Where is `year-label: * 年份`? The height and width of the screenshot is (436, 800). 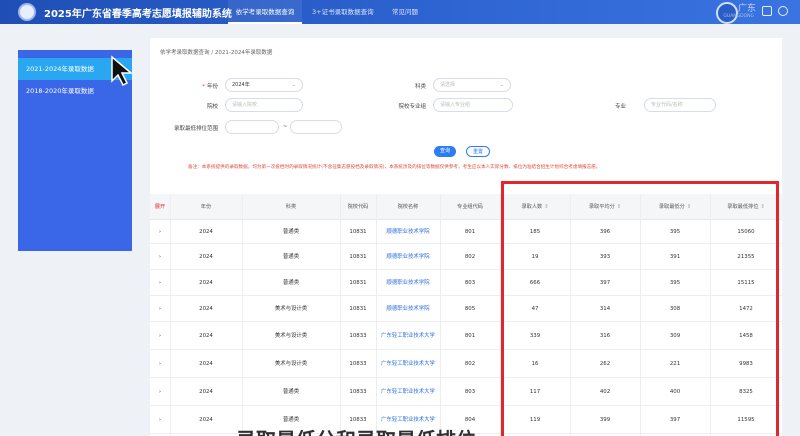 year-label: * 年份 is located at coordinates (210, 87).